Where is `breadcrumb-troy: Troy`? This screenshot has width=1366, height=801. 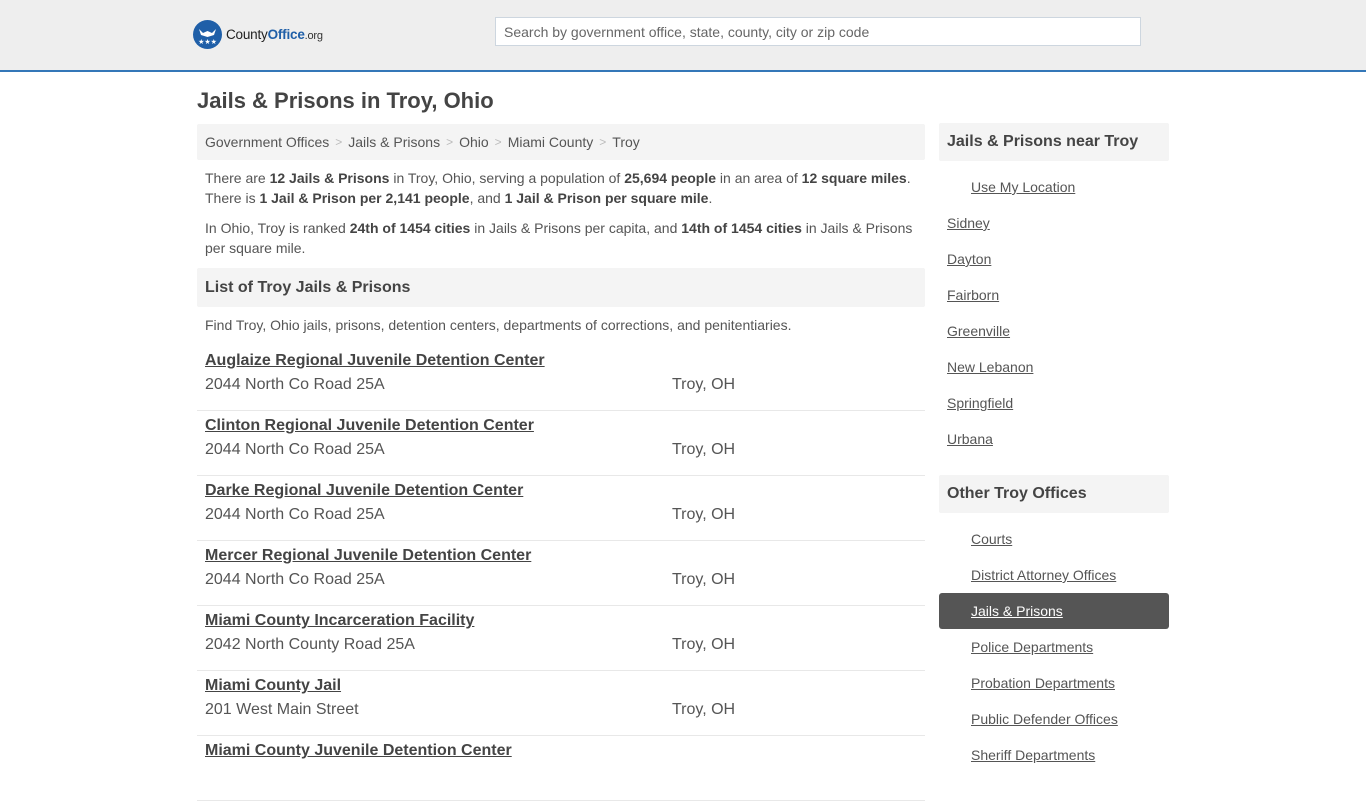 breadcrumb-troy: Troy is located at coordinates (625, 142).